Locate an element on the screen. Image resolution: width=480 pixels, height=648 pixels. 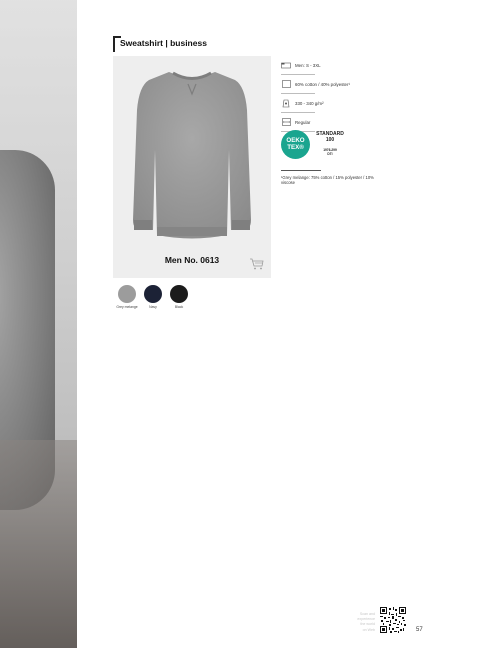
fabric-icon is located at coordinates (286, 84).